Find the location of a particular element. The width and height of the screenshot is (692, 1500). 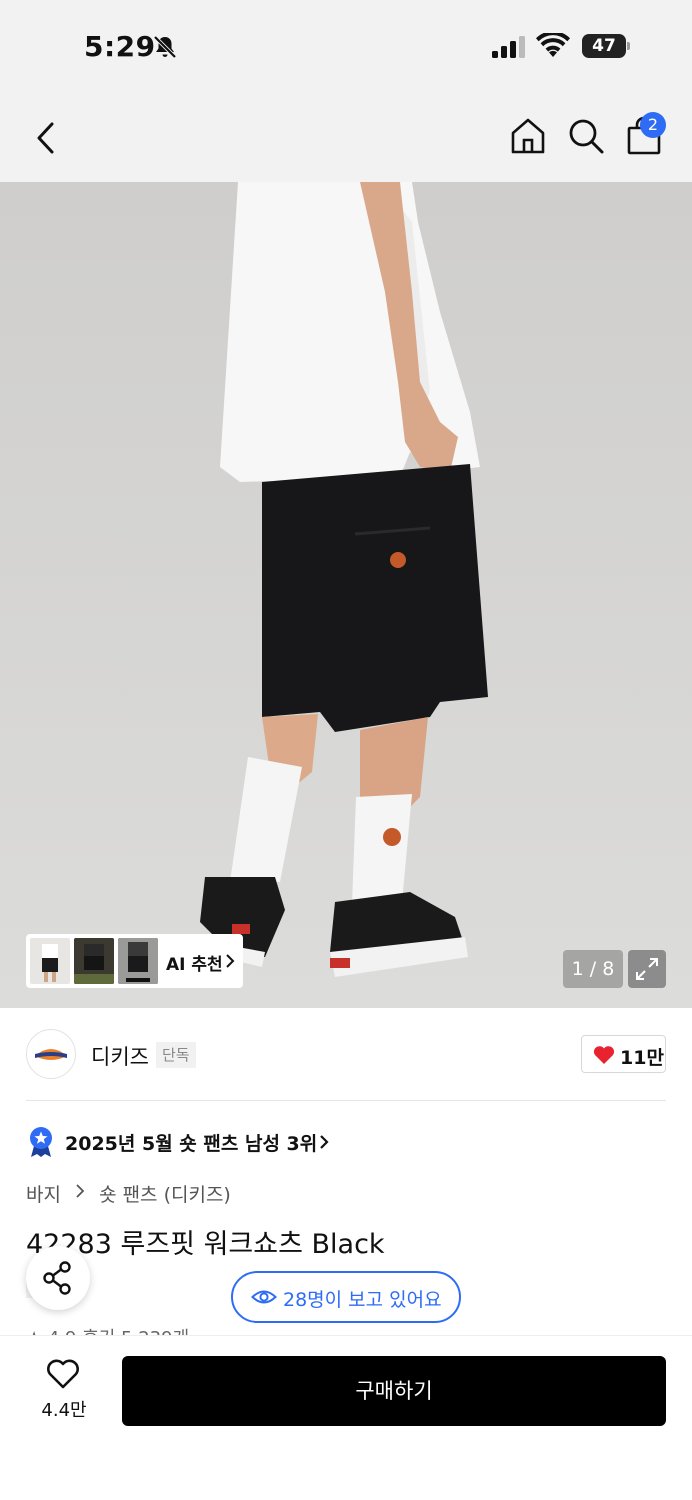

cart-count-badge: 2 is located at coordinates (653, 125).